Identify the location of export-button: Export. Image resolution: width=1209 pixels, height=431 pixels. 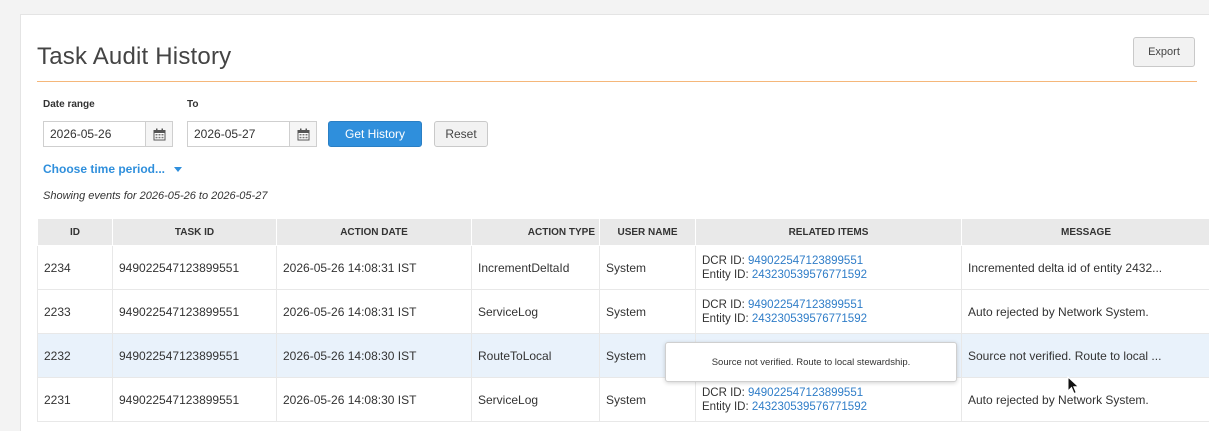
(1164, 52).